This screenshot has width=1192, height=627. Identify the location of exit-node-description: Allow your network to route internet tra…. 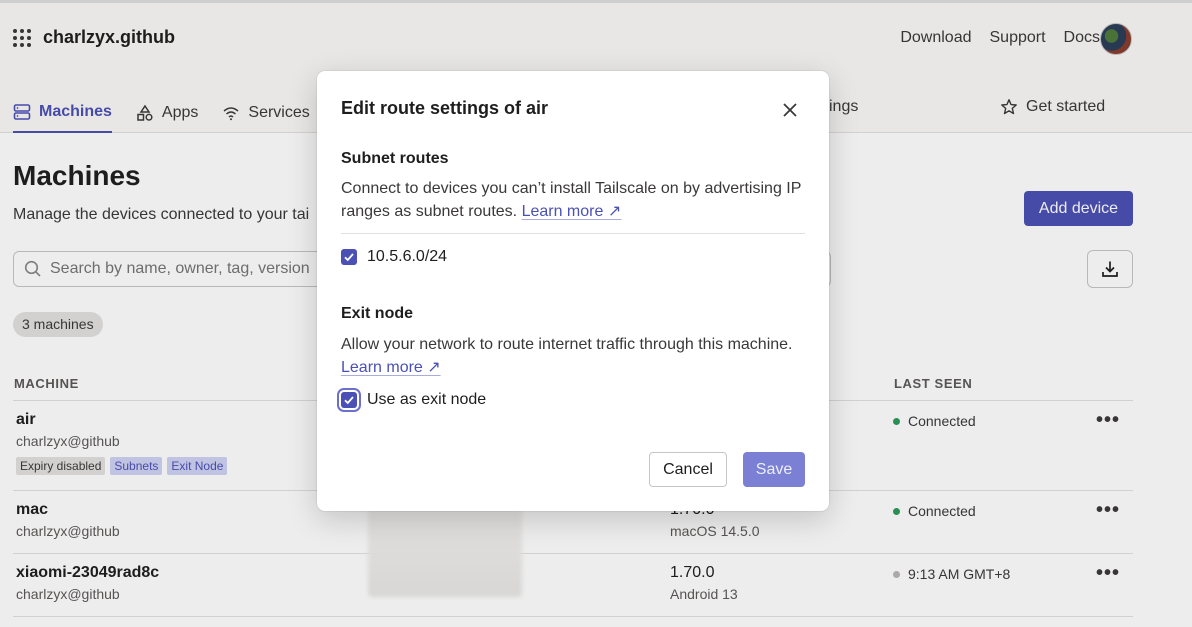
(573, 356).